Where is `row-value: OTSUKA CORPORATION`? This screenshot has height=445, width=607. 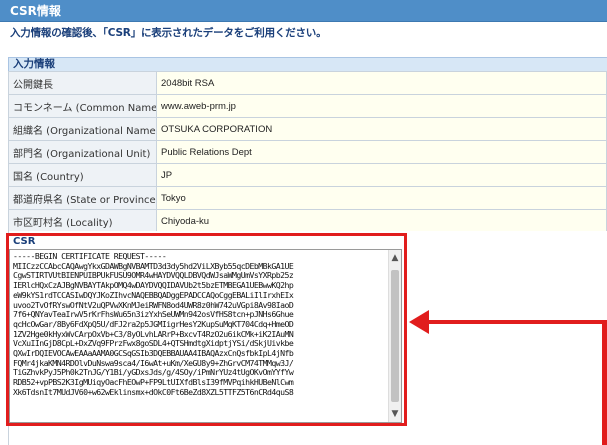
row-value: OTSUKA CORPORATION is located at coordinates (381, 129).